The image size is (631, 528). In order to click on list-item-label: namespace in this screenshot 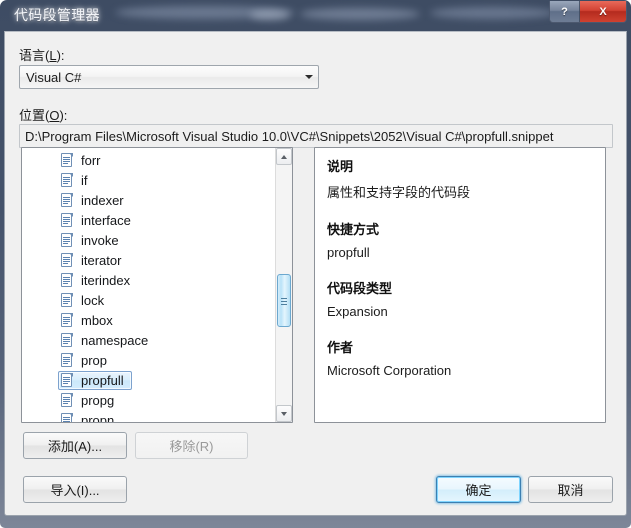, I will do `click(115, 340)`.